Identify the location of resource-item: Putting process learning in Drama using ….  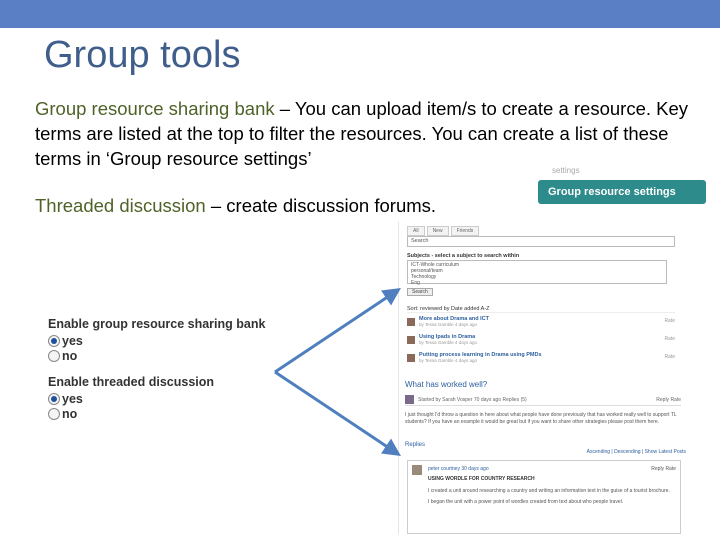
(541, 359).